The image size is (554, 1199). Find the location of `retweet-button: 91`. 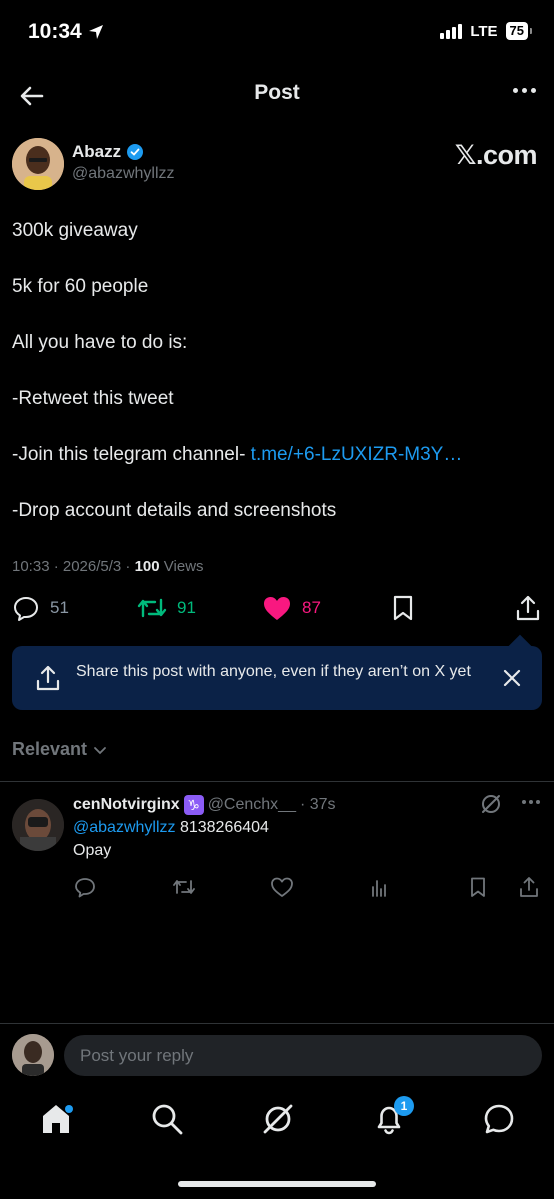

retweet-button: 91 is located at coordinates (166, 608).